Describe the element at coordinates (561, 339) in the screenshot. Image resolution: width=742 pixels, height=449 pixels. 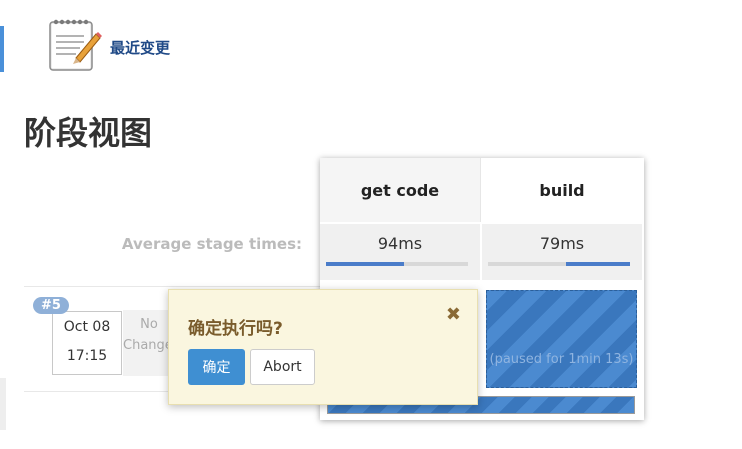
I see `build-stage-paused-cell: (paused for 1min 13s)` at that location.